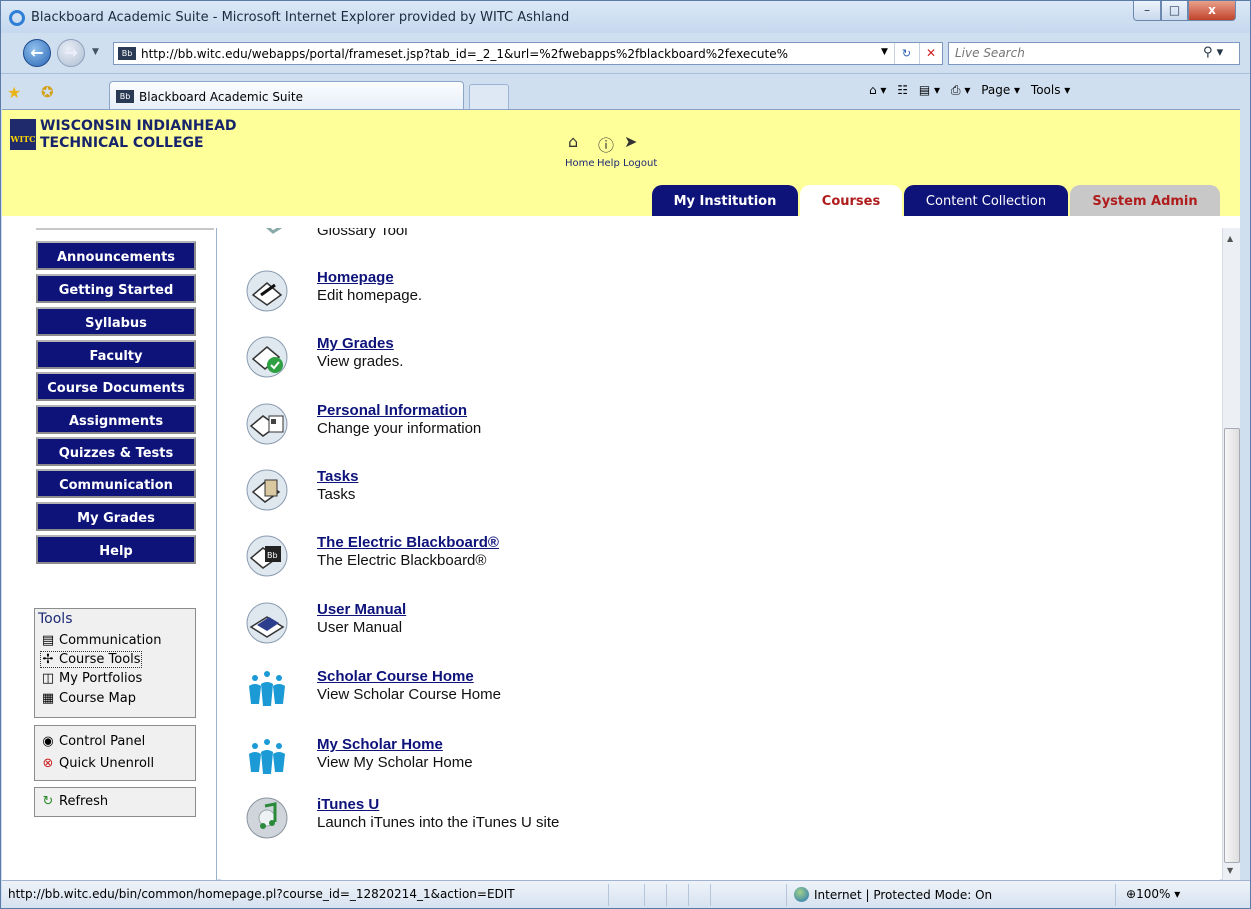 Image resolution: width=1251 pixels, height=909 pixels. I want to click on nav-getting-started: Getting Started, so click(116, 288).